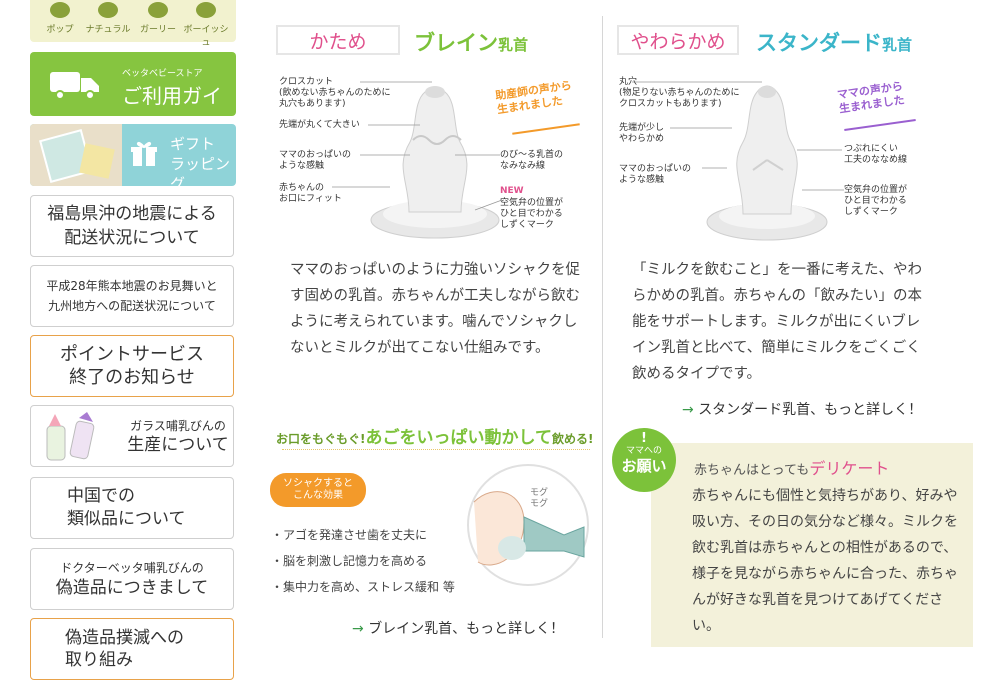 The image size is (1000, 686). What do you see at coordinates (318, 490) in the screenshot?
I see `chewing-effect-badge: ソシャクすると こんな効果` at bounding box center [318, 490].